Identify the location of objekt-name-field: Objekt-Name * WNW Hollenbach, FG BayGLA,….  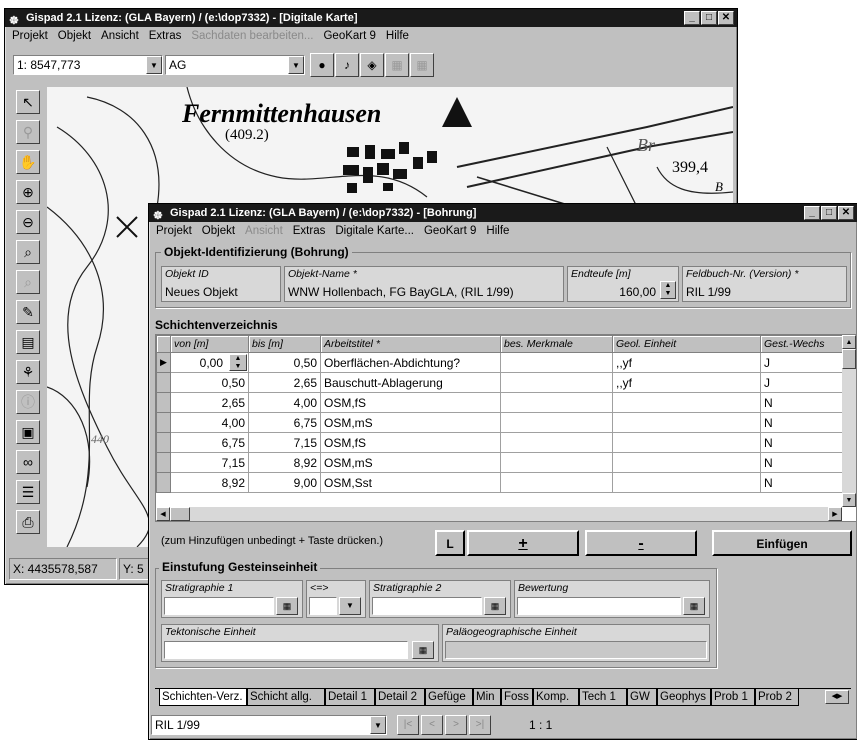
(424, 284).